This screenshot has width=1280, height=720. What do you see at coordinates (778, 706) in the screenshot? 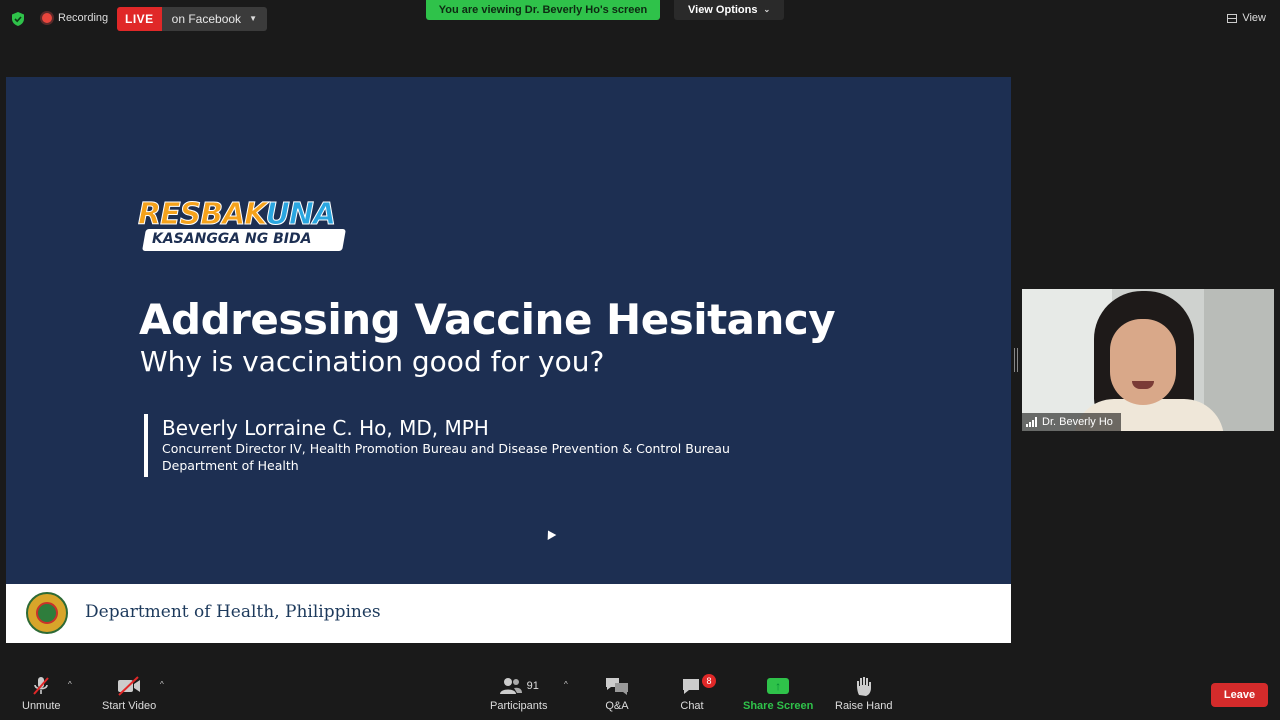
I see `share-screen-label: Share Screen` at bounding box center [778, 706].